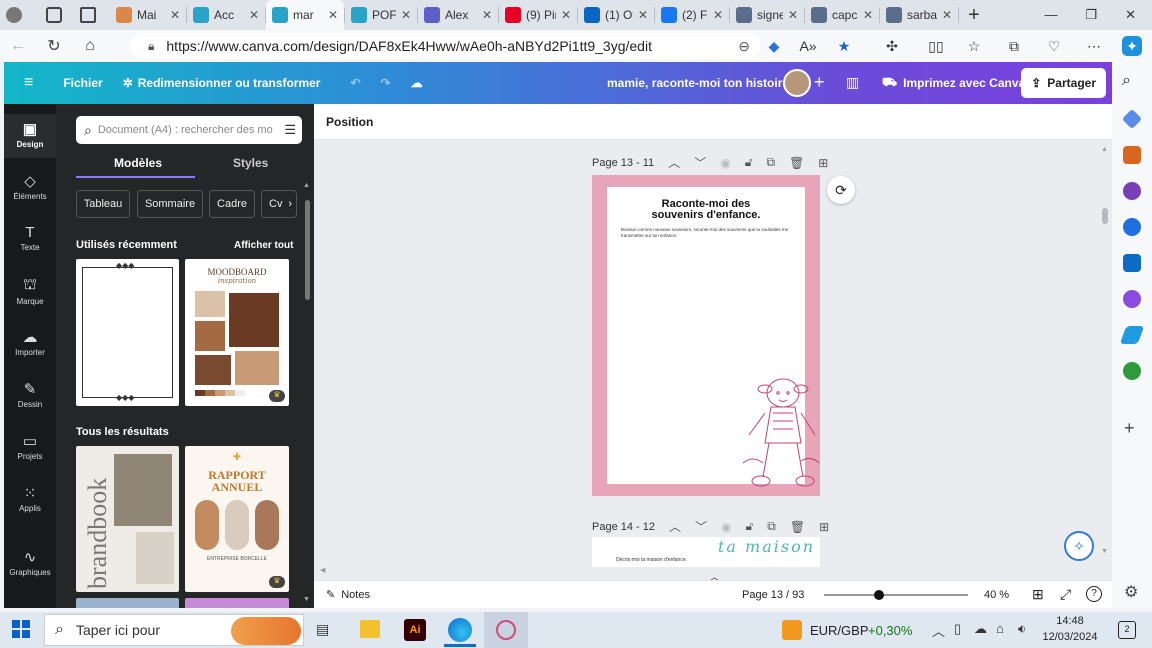 The height and width of the screenshot is (648, 1152). What do you see at coordinates (823, 163) in the screenshot?
I see `add-page-icon: ⊞` at bounding box center [823, 163].